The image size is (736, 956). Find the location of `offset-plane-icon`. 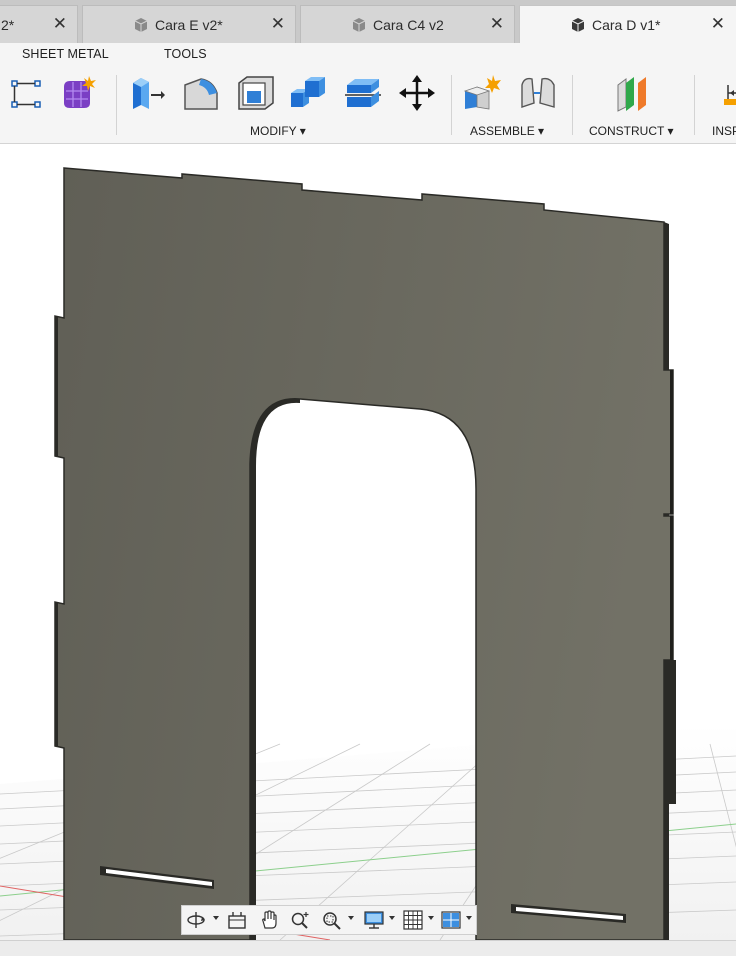

offset-plane-icon is located at coordinates (634, 93).